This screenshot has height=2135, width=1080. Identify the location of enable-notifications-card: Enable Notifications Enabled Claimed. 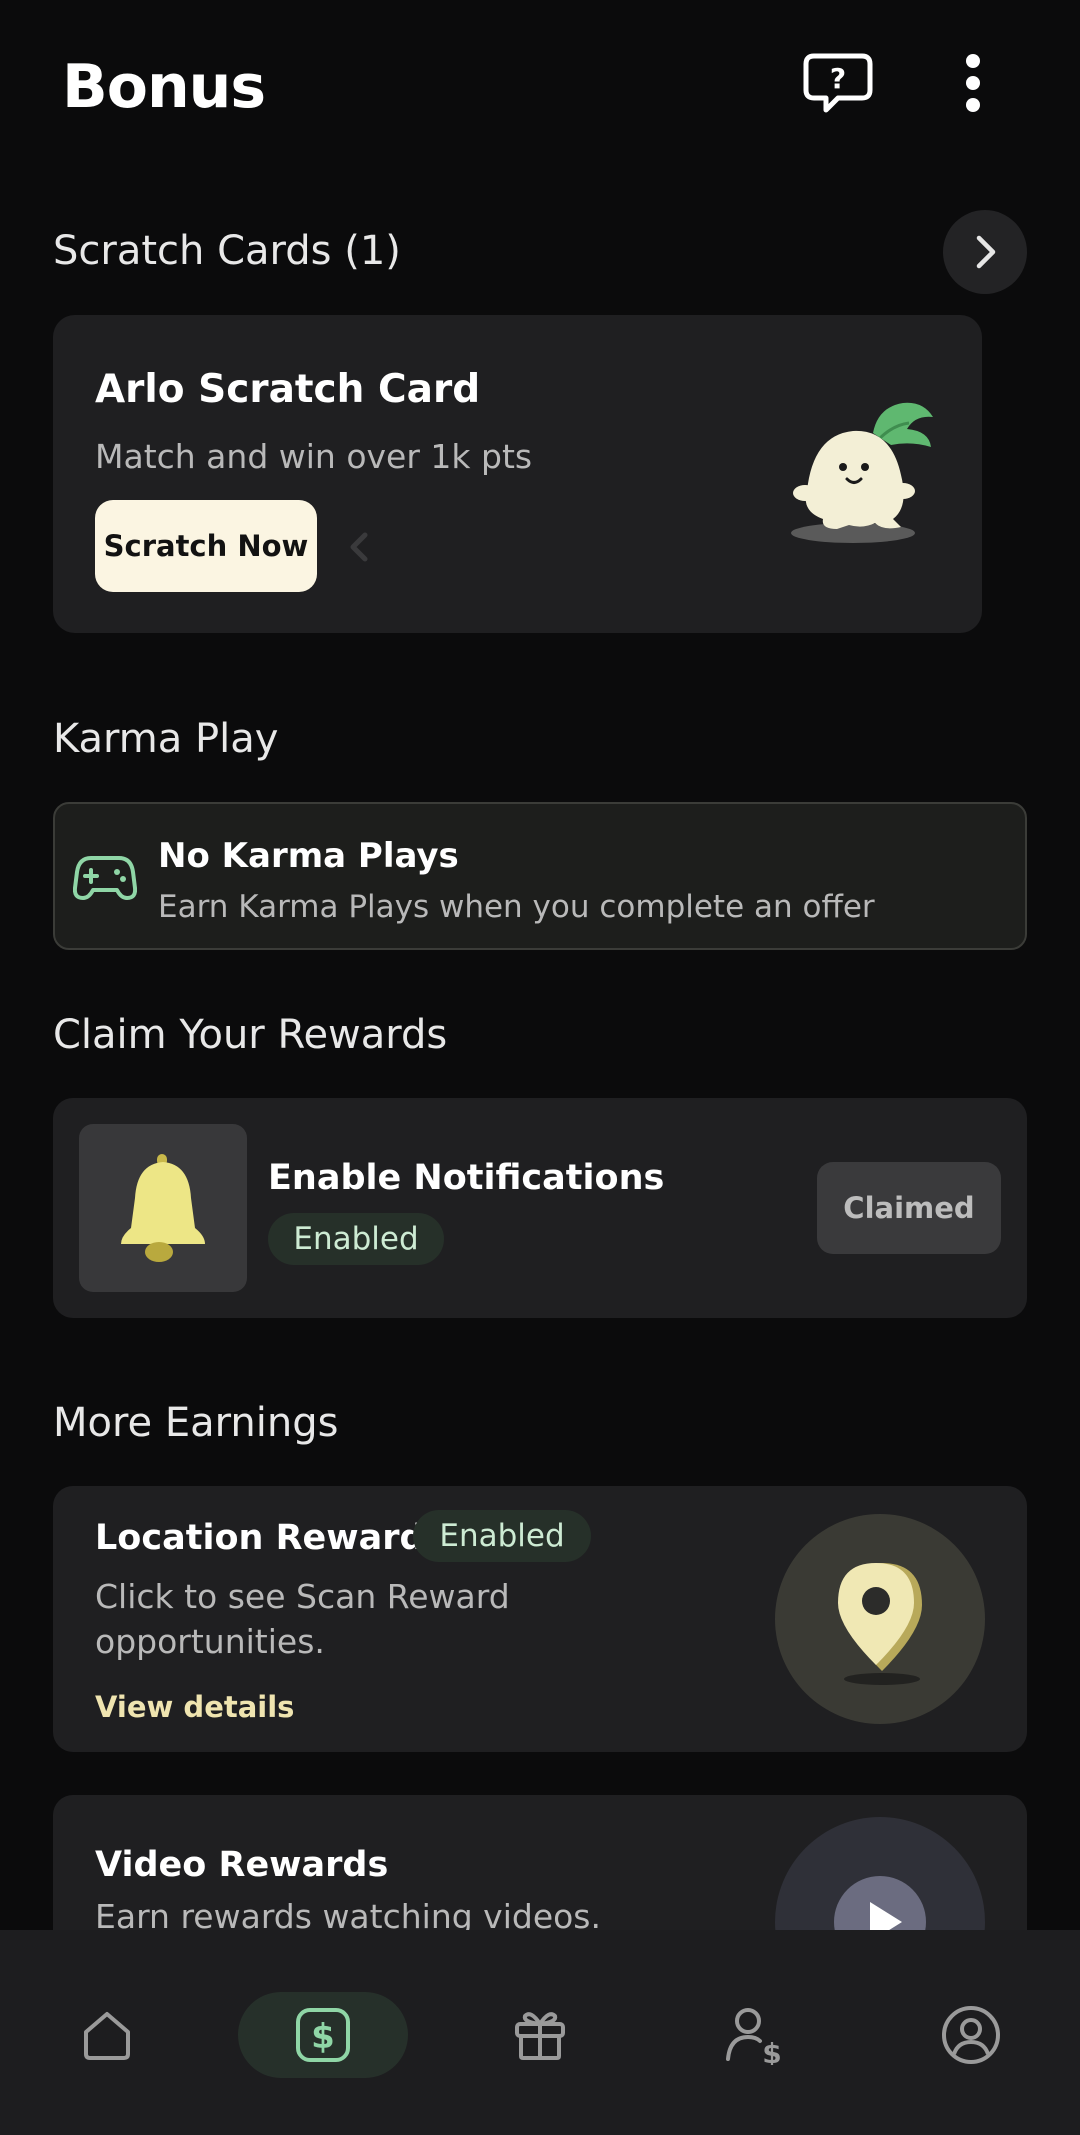
(540, 1208).